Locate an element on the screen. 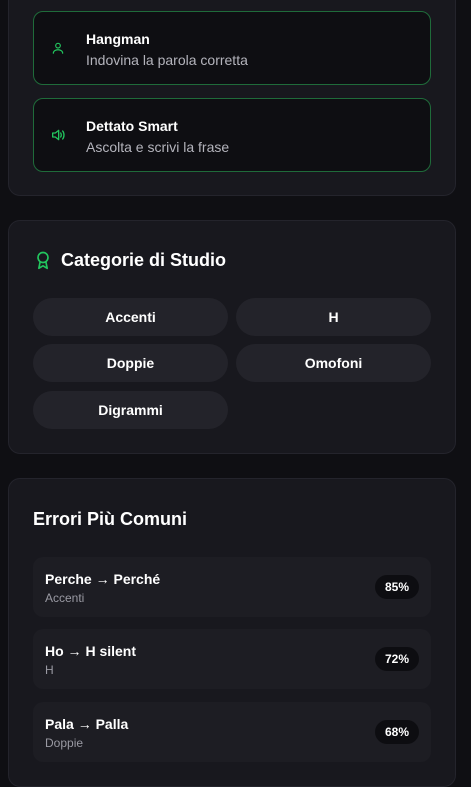 This screenshot has width=471, height=787. error-category: Doppie is located at coordinates (64, 743).